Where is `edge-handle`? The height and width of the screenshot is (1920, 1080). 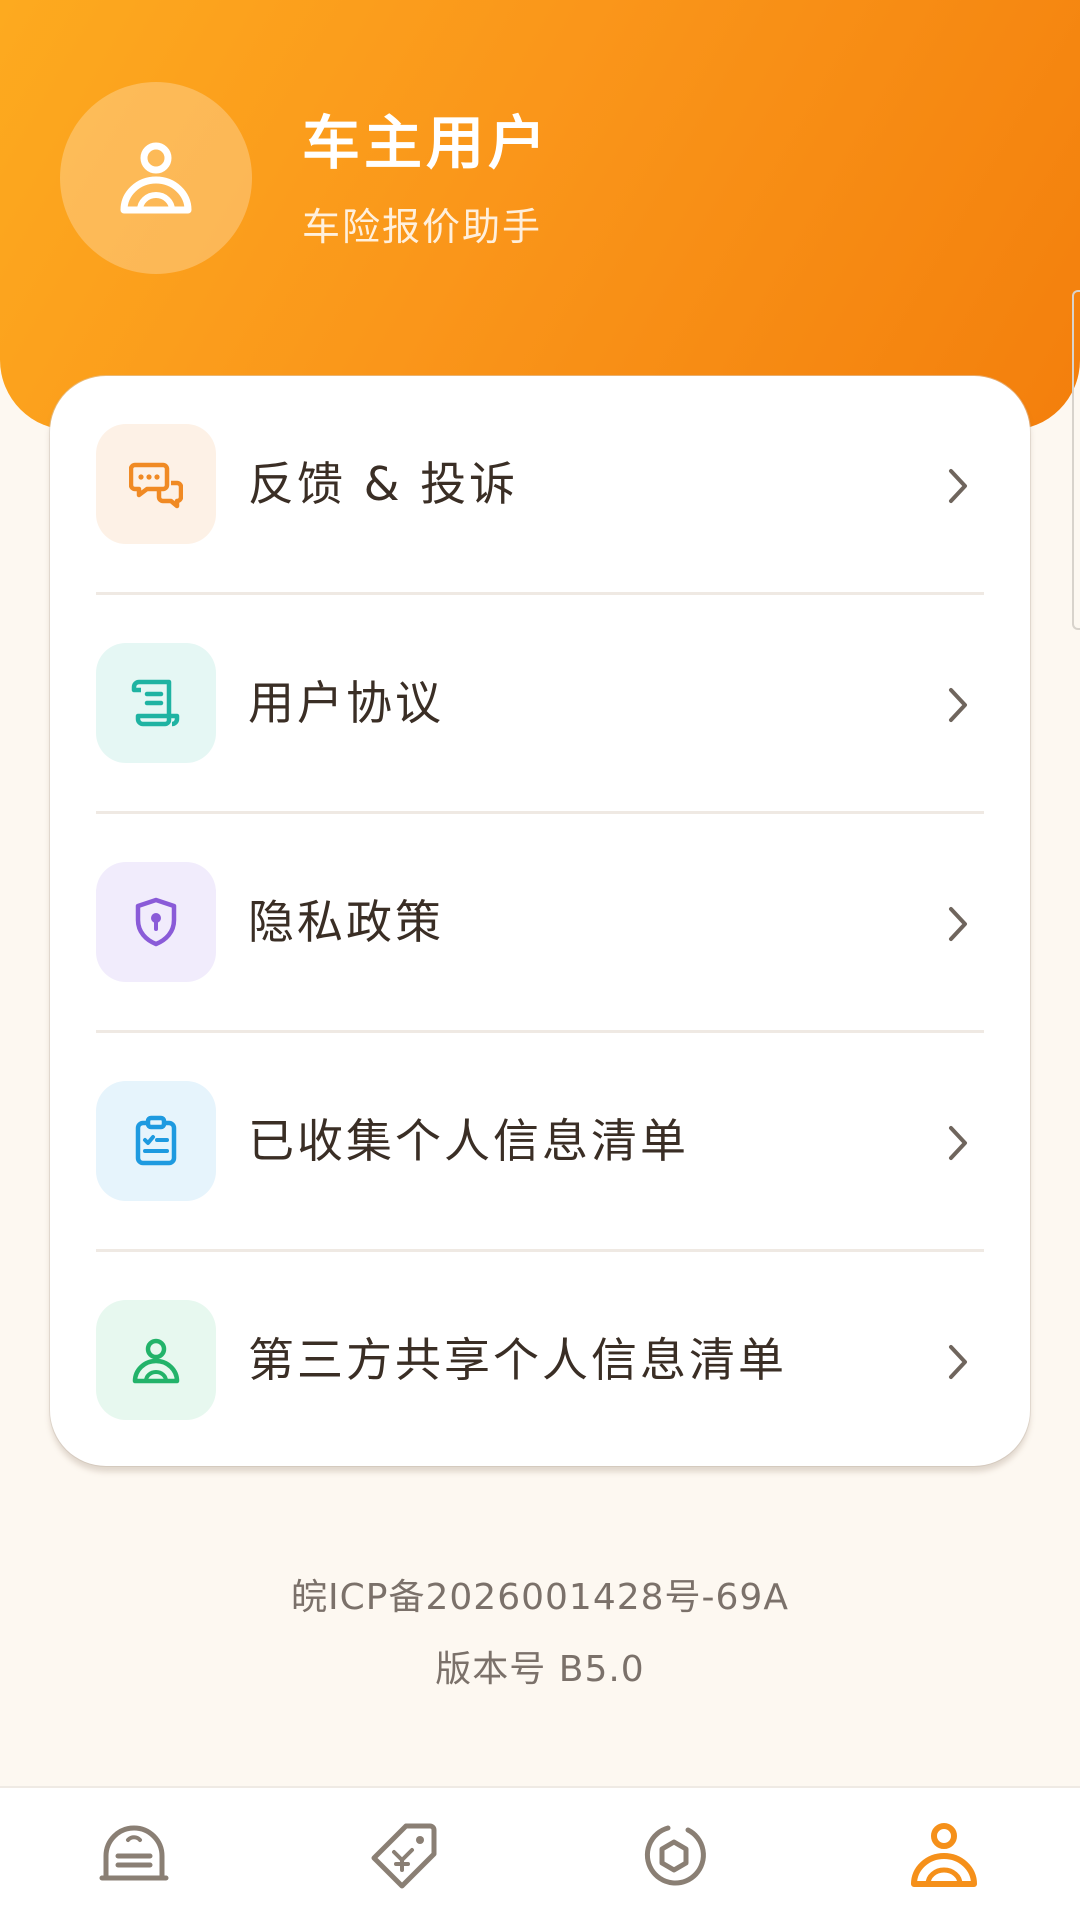
edge-handle is located at coordinates (1076, 460).